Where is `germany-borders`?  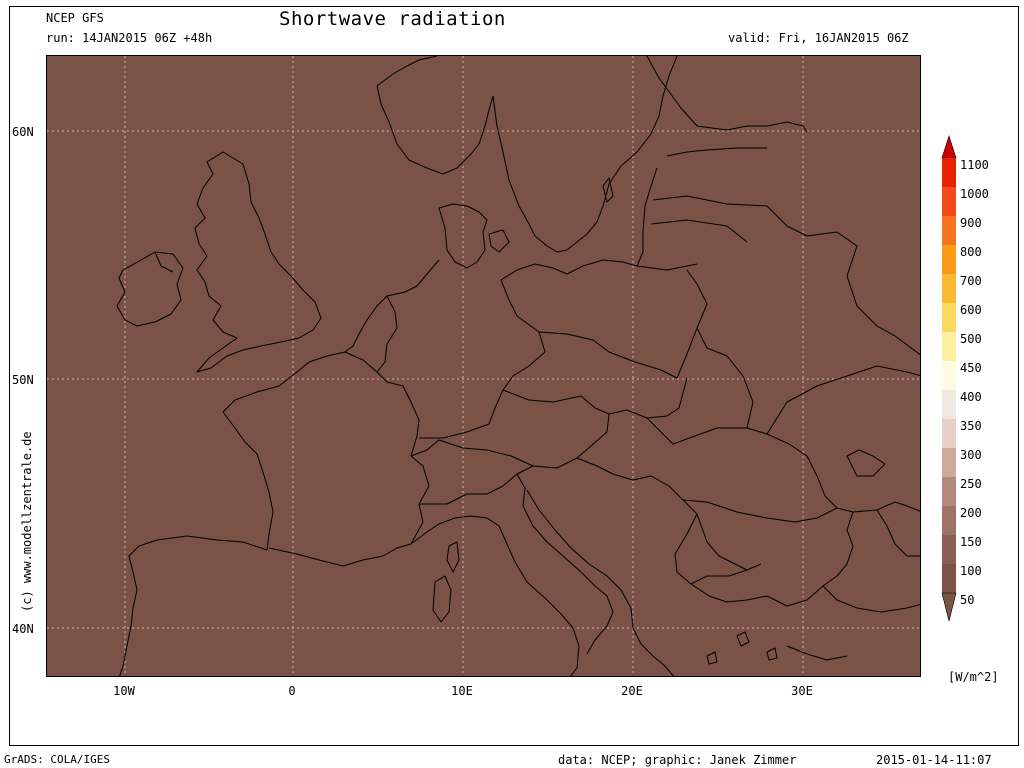
germany-borders is located at coordinates (482, 359).